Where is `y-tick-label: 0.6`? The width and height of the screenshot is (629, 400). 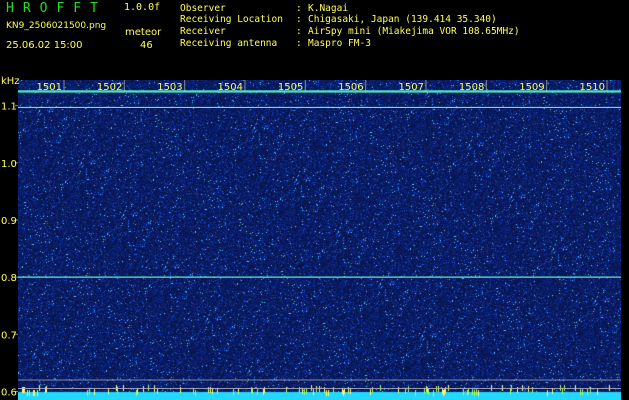 y-tick-label: 0.6 is located at coordinates (9, 392).